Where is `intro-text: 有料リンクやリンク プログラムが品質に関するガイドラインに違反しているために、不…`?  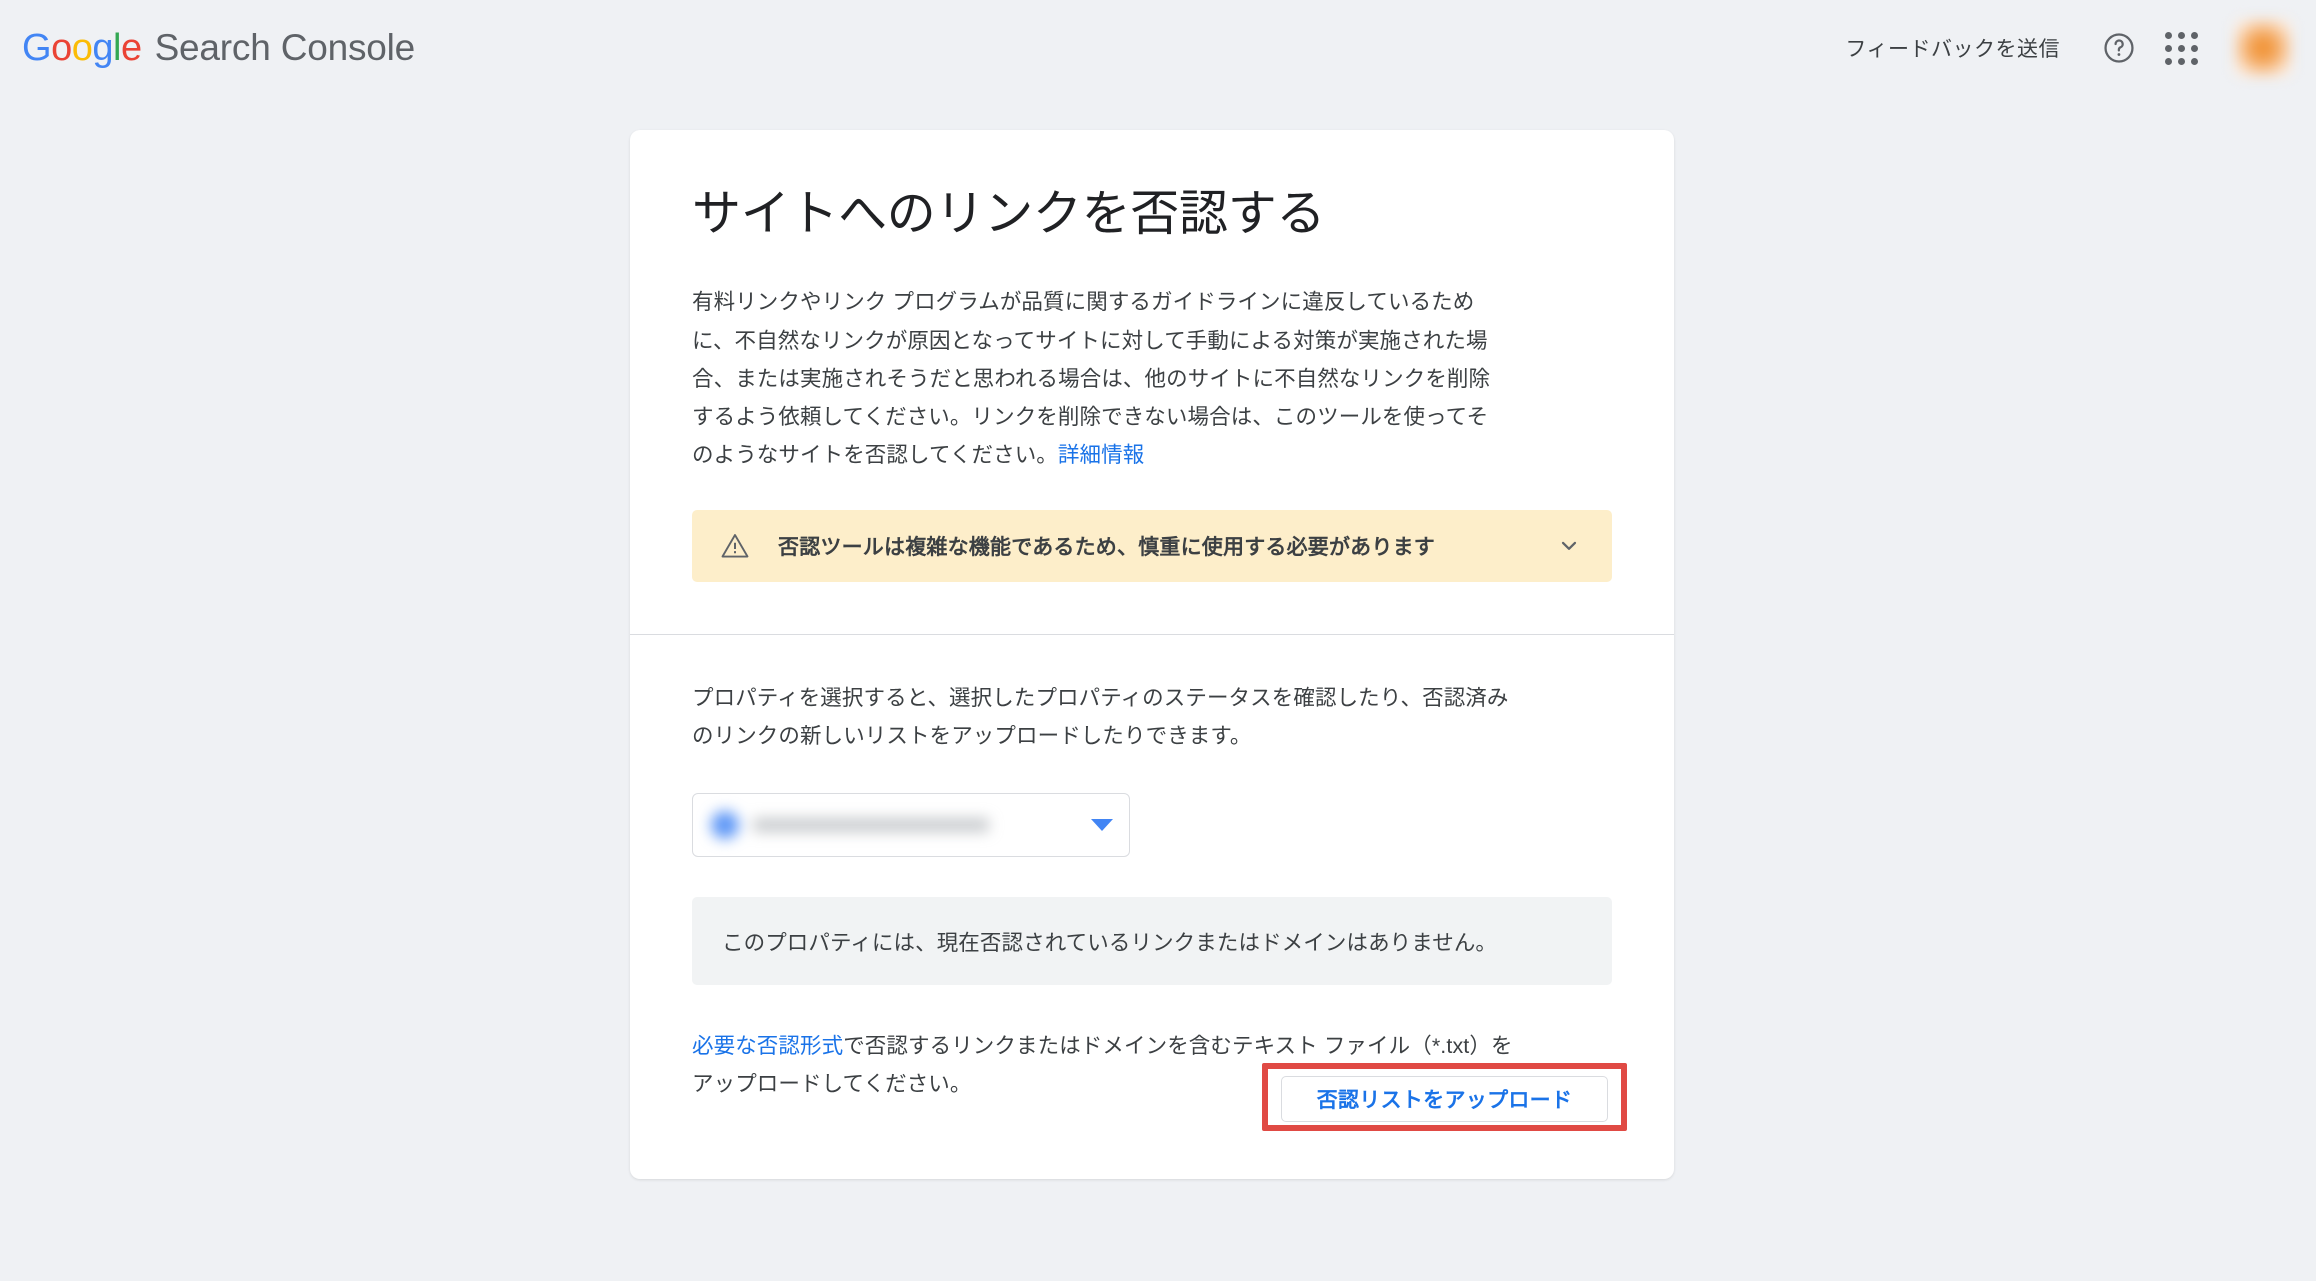
intro-text: 有料リンクやリンク プログラムが品質に関するガイドラインに違反しているために、不… is located at coordinates (1091, 379).